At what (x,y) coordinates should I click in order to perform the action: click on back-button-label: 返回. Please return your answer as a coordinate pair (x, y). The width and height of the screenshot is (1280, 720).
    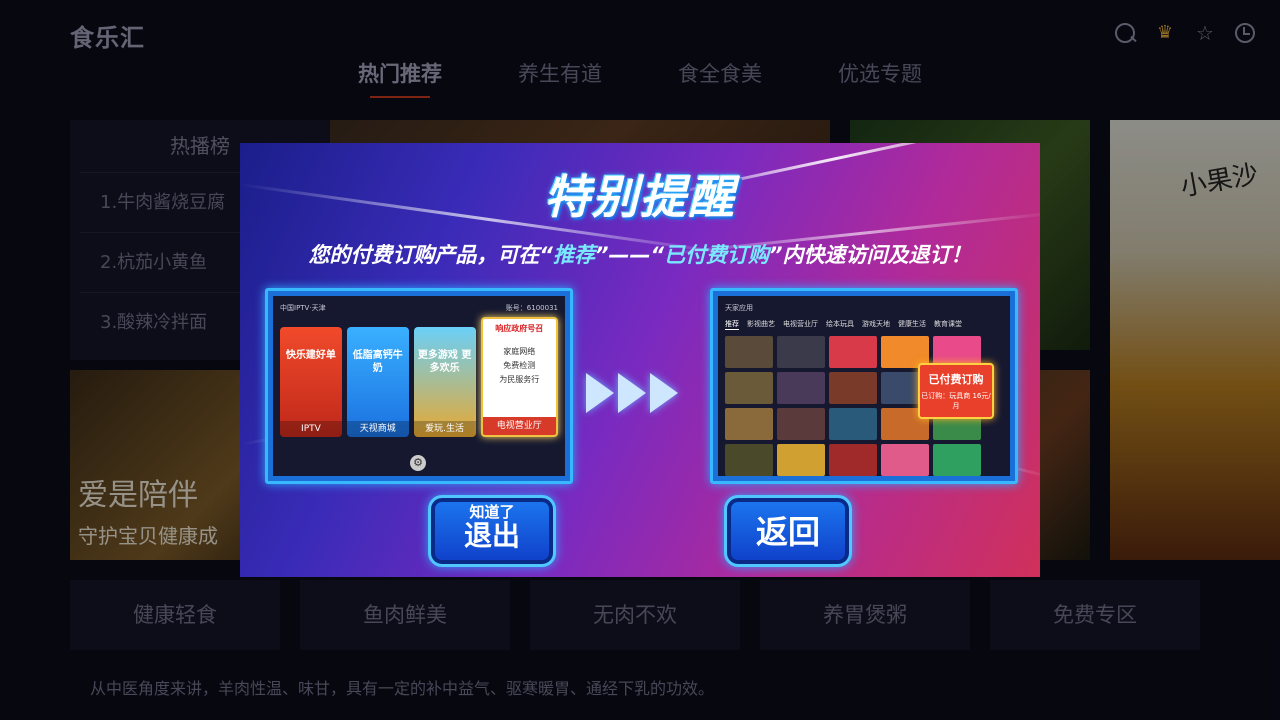
    Looking at the image, I should click on (787, 532).